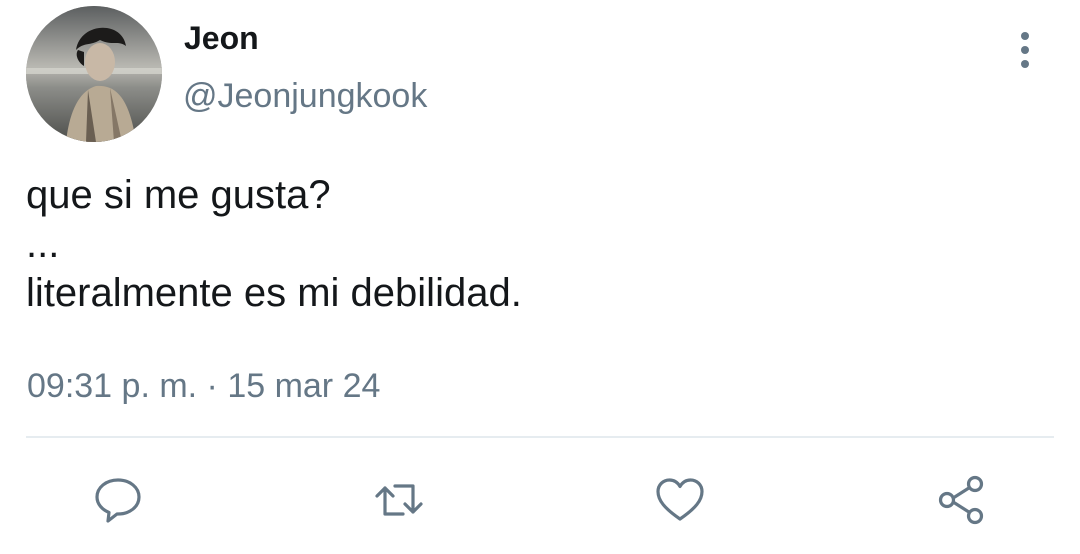 This screenshot has height=554, width=1080. I want to click on avatar, so click(94, 74).